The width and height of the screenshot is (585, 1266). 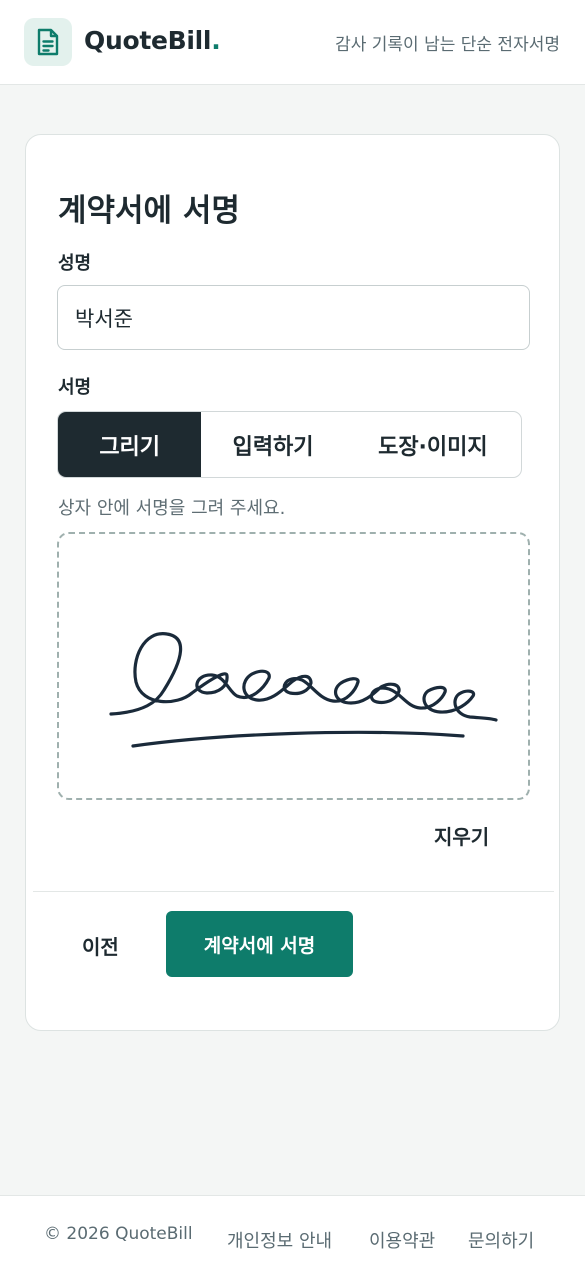 I want to click on copyright: © 2026 QuoteBill, so click(x=118, y=1234).